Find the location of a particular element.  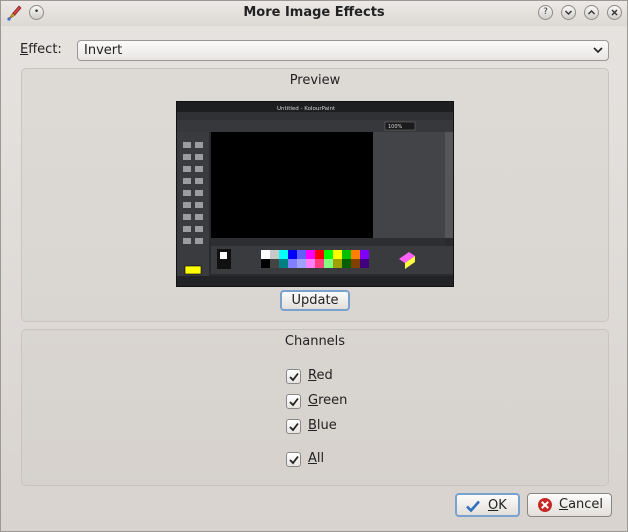

minimize-button is located at coordinates (568, 12).